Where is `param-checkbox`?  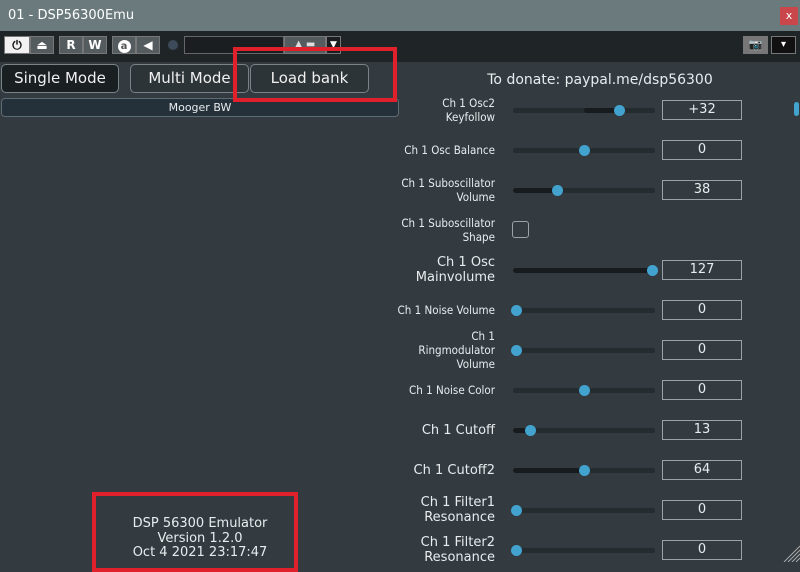 param-checkbox is located at coordinates (520, 229).